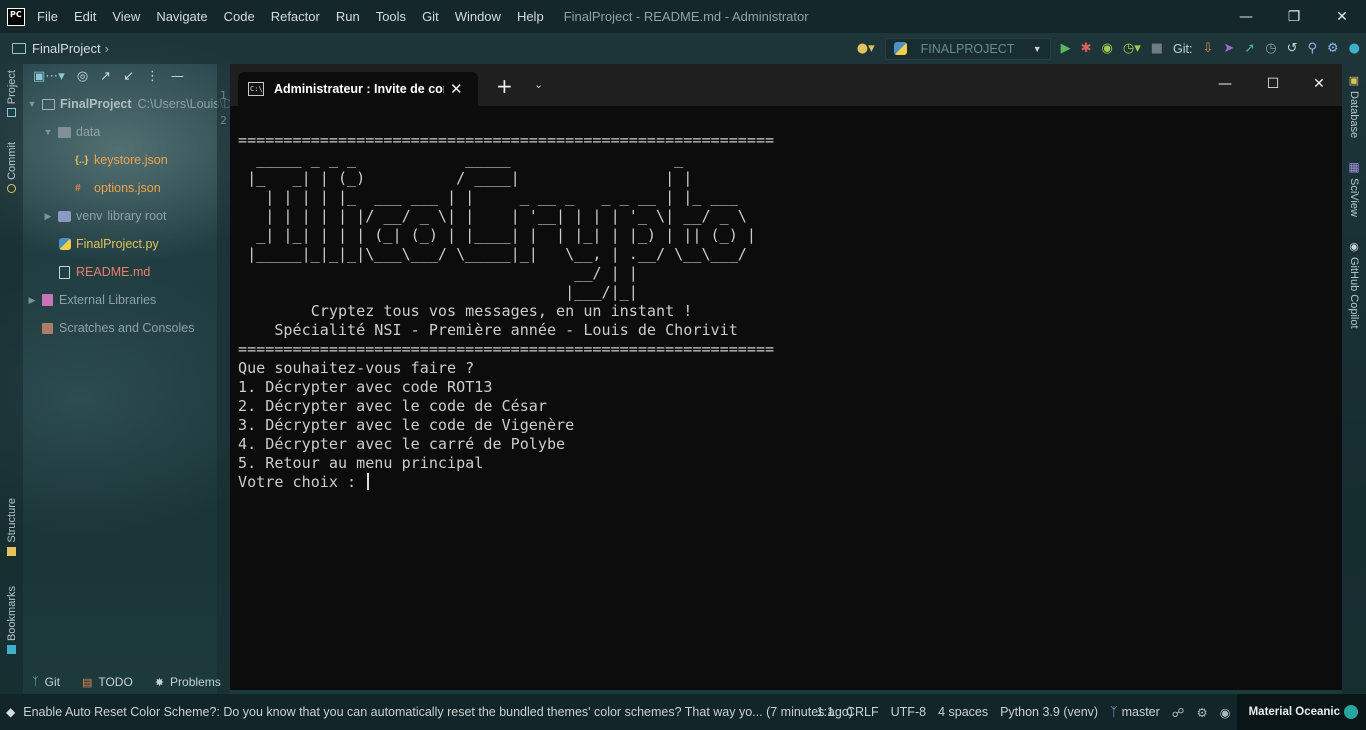 This screenshot has width=1366, height=730. I want to click on bookmark-icon, so click(11, 650).